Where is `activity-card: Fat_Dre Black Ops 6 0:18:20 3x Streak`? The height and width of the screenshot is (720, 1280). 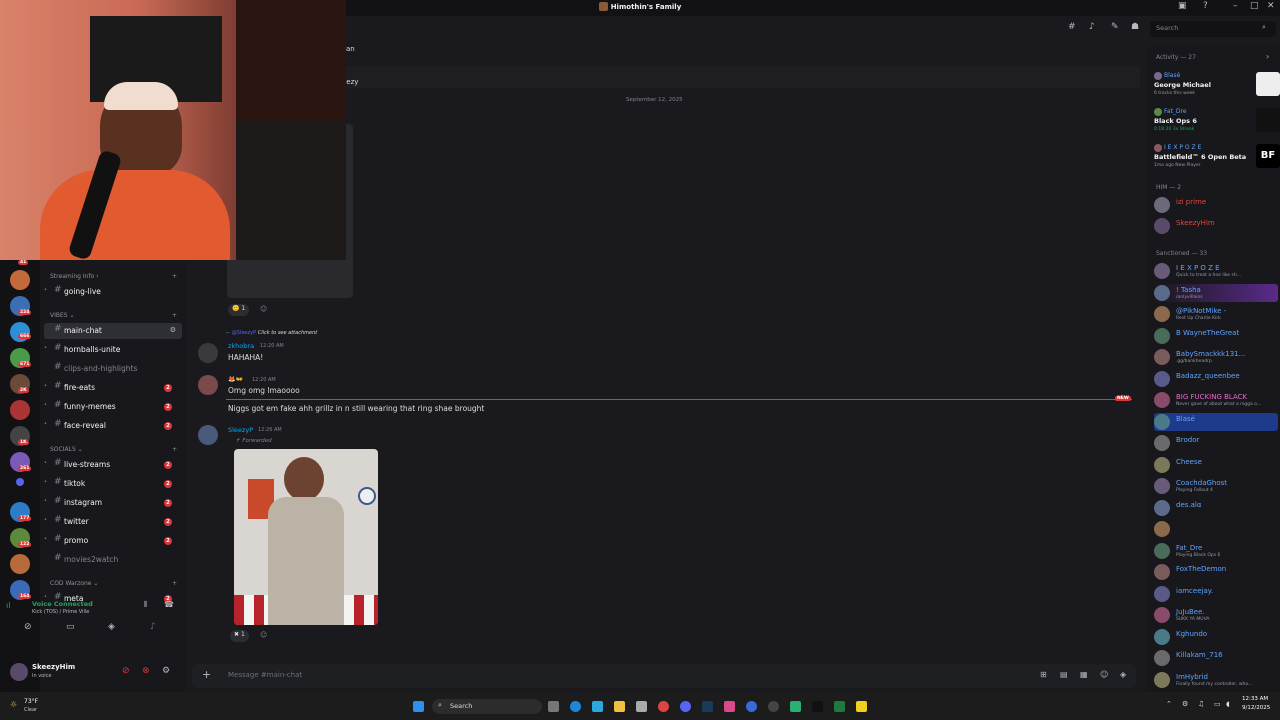 activity-card: Fat_Dre Black Ops 6 0:18:20 3x Streak is located at coordinates (1217, 121).